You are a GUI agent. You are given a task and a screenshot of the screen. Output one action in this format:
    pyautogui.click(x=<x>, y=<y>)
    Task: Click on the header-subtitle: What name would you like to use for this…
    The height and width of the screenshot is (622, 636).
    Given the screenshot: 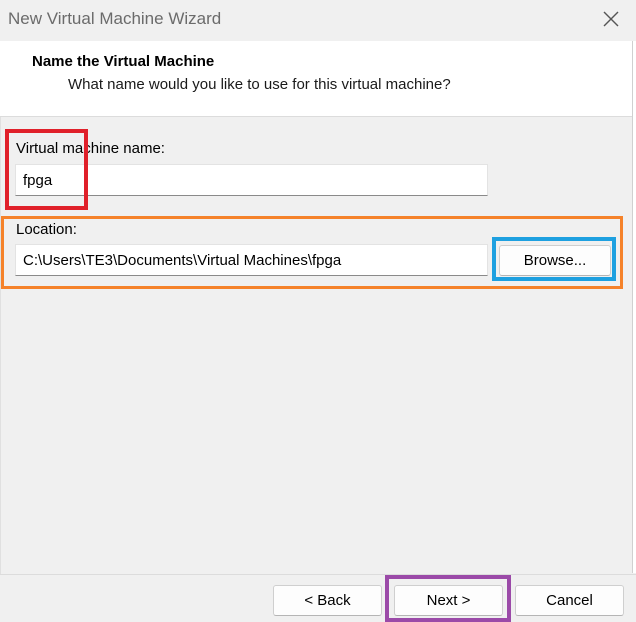 What is the action you would take?
    pyautogui.click(x=259, y=84)
    